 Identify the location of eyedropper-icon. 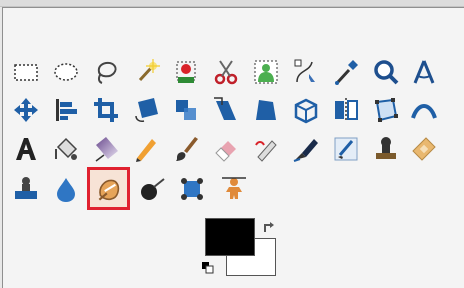
(346, 72).